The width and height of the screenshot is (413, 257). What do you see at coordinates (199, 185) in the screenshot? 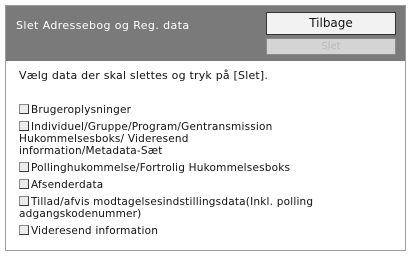
I see `option-sender-data: Afsenderdata` at bounding box center [199, 185].